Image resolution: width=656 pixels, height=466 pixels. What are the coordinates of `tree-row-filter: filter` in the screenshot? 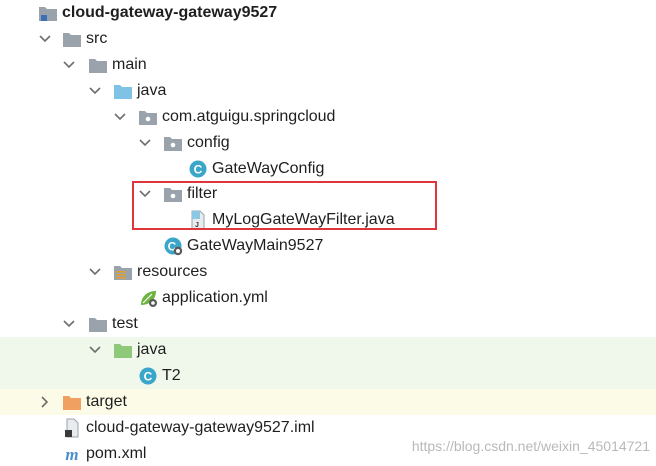 It's located at (328, 194).